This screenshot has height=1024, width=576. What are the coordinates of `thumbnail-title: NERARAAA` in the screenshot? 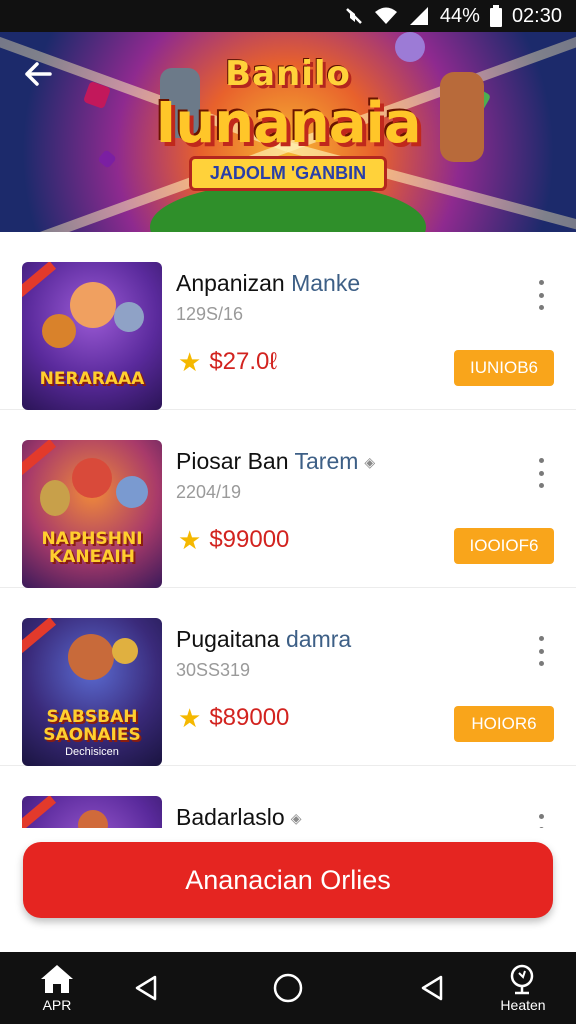 It's located at (92, 379).